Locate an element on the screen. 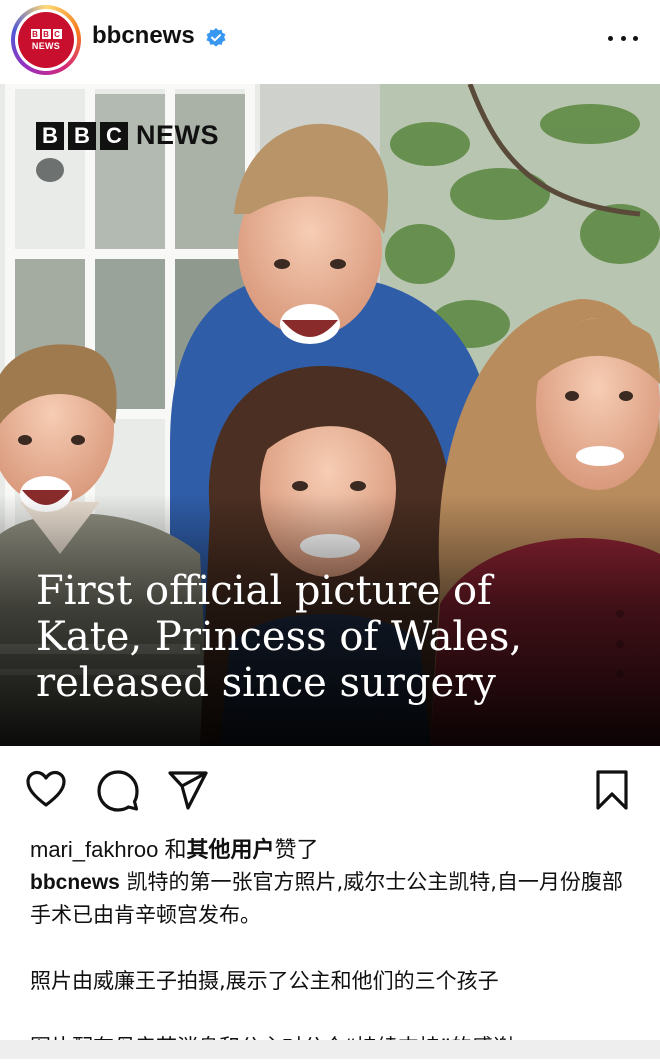 Image resolution: width=660 pixels, height=1064 pixels. likes-connector: 和 is located at coordinates (172, 849).